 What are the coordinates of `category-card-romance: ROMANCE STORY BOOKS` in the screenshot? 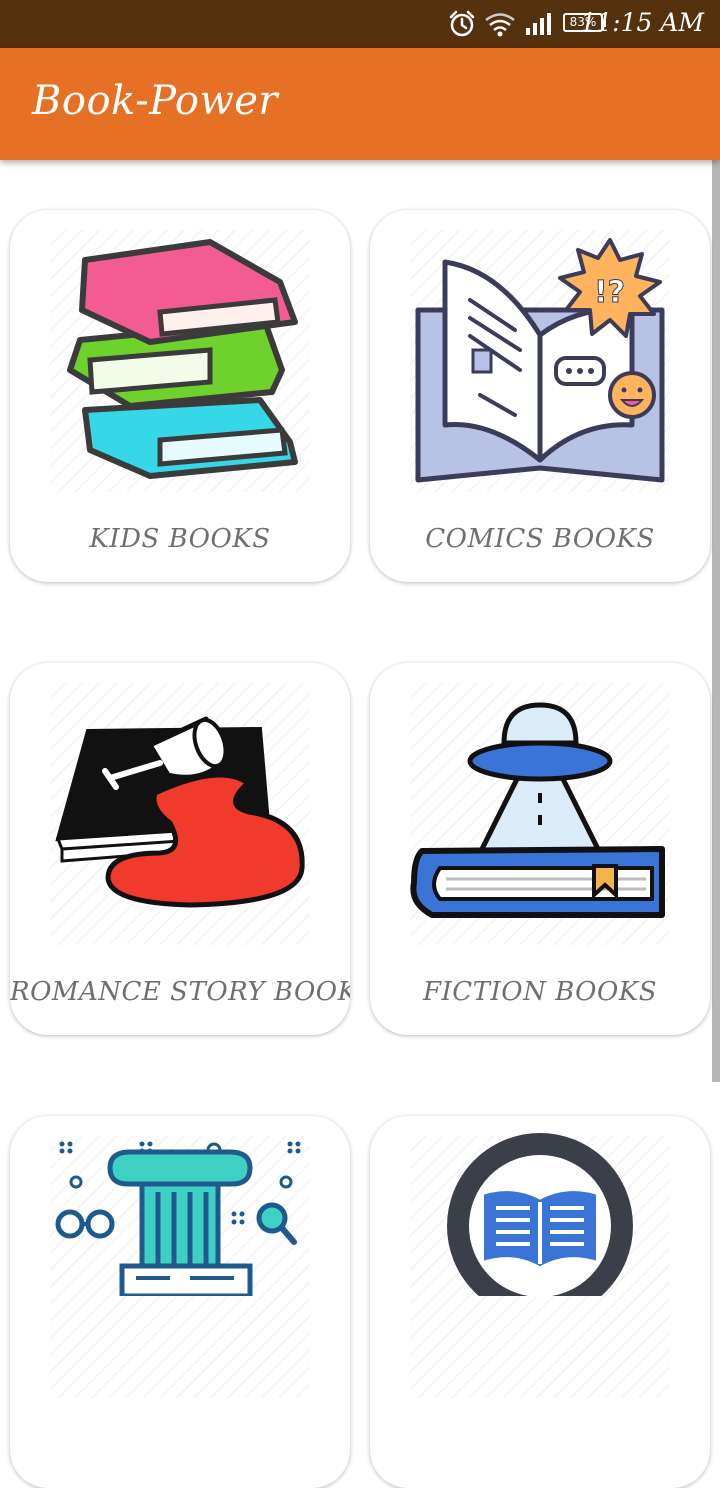 It's located at (180, 849).